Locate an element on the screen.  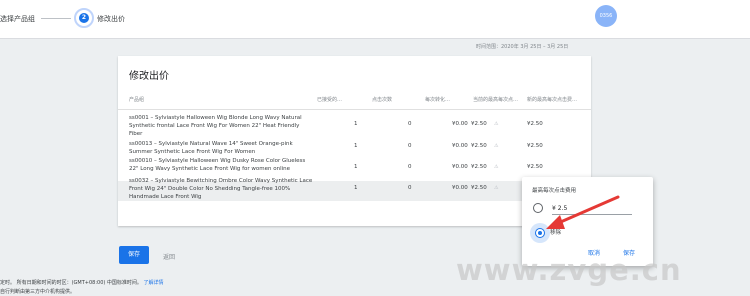
annotation-arrow-icon is located at coordinates (583, 212).